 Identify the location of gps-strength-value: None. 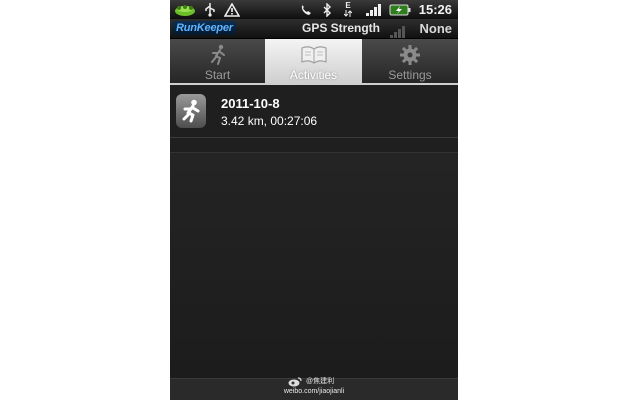
(436, 28).